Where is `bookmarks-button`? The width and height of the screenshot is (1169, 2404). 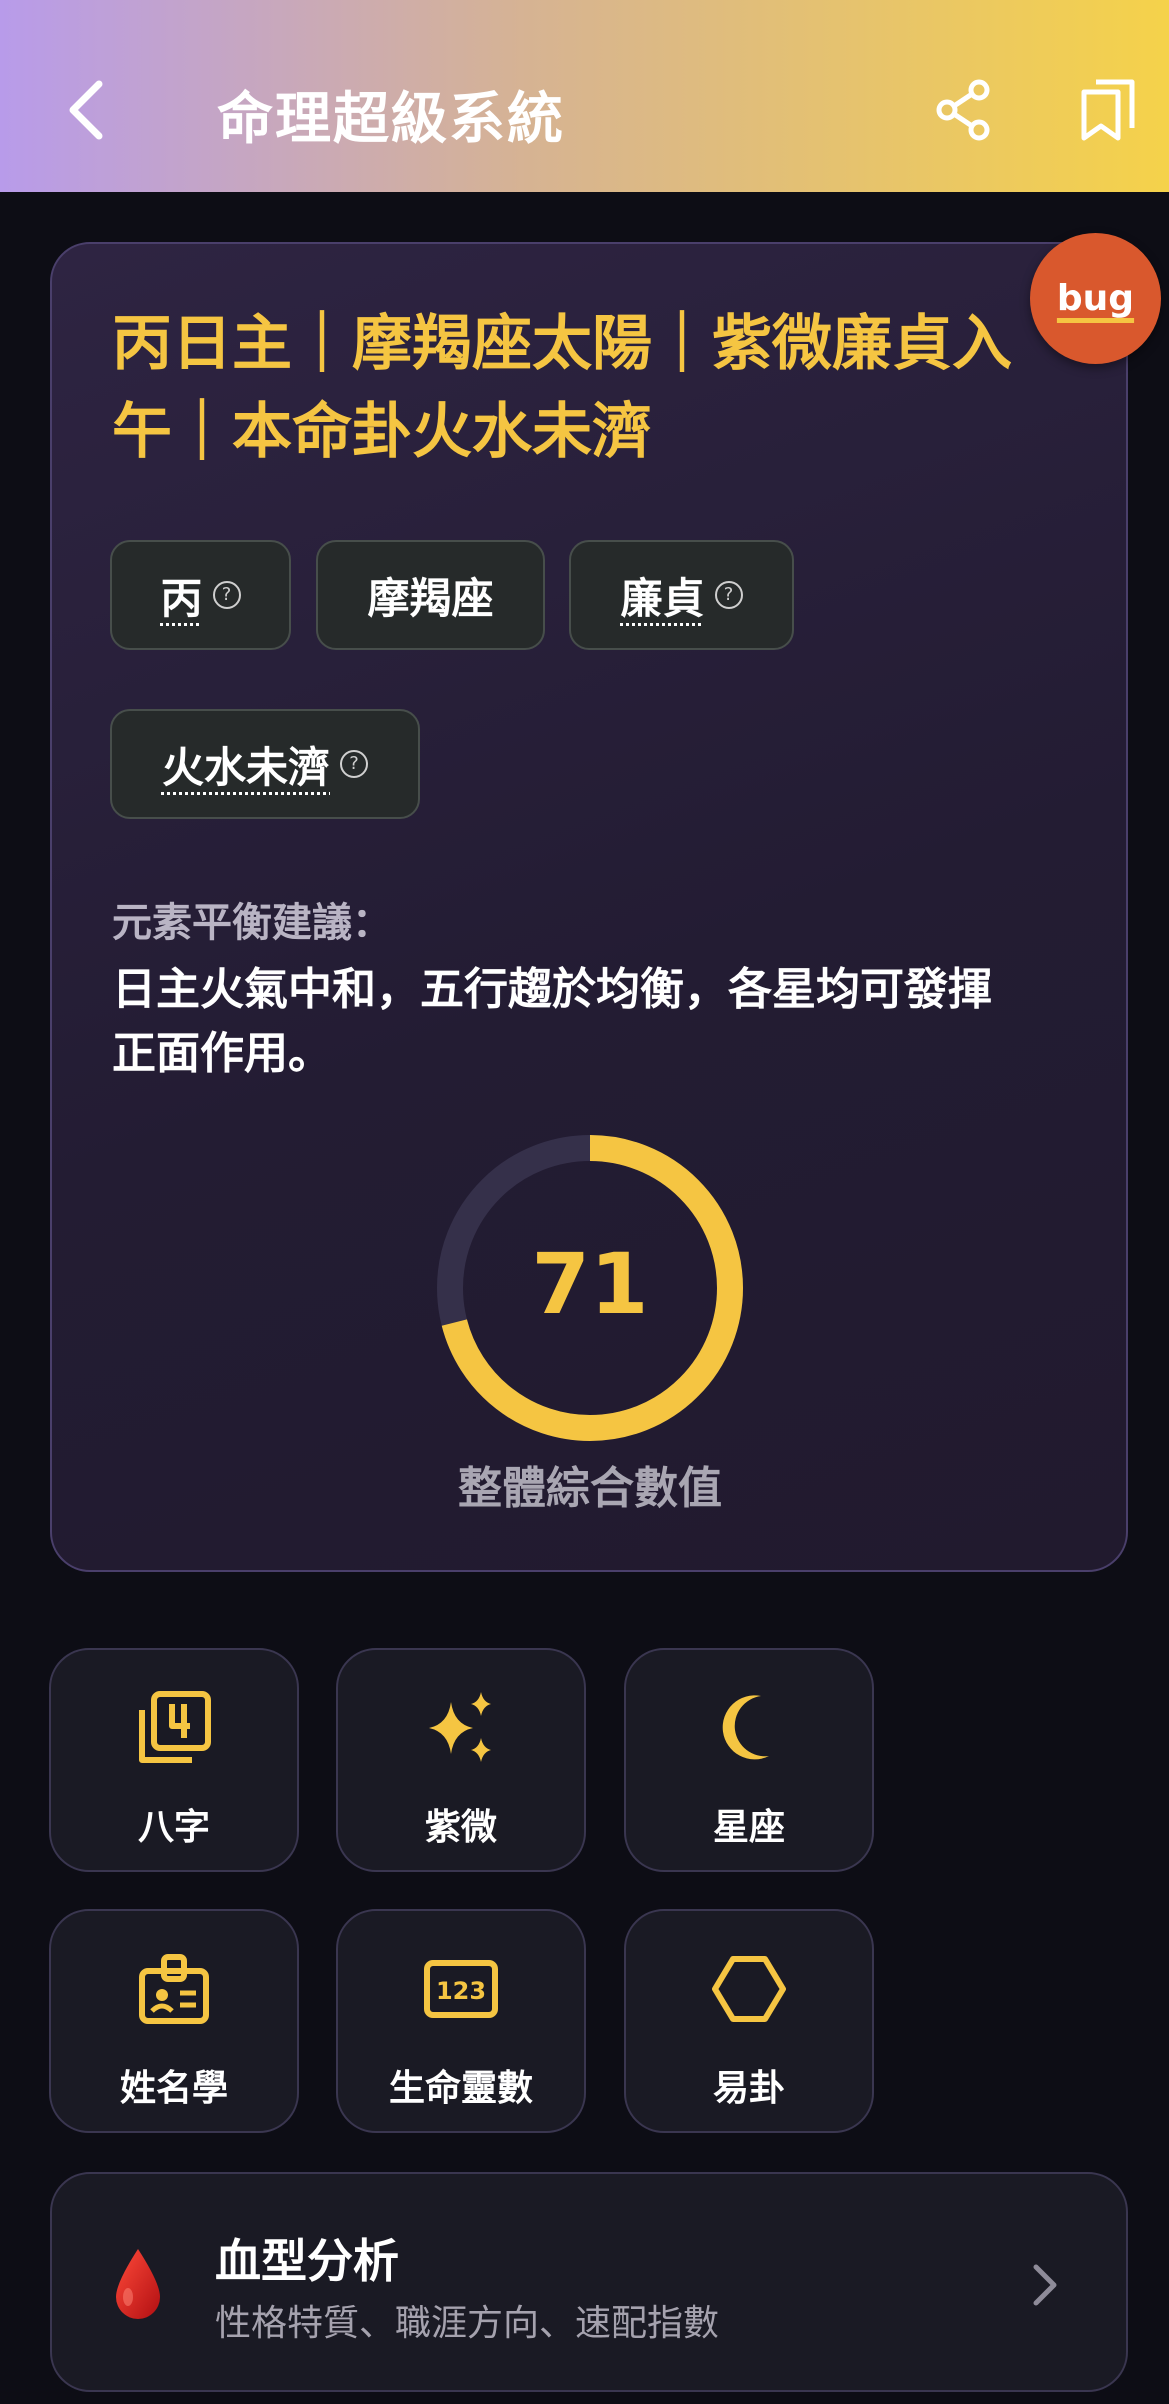
bookmarks-button is located at coordinates (1107, 110).